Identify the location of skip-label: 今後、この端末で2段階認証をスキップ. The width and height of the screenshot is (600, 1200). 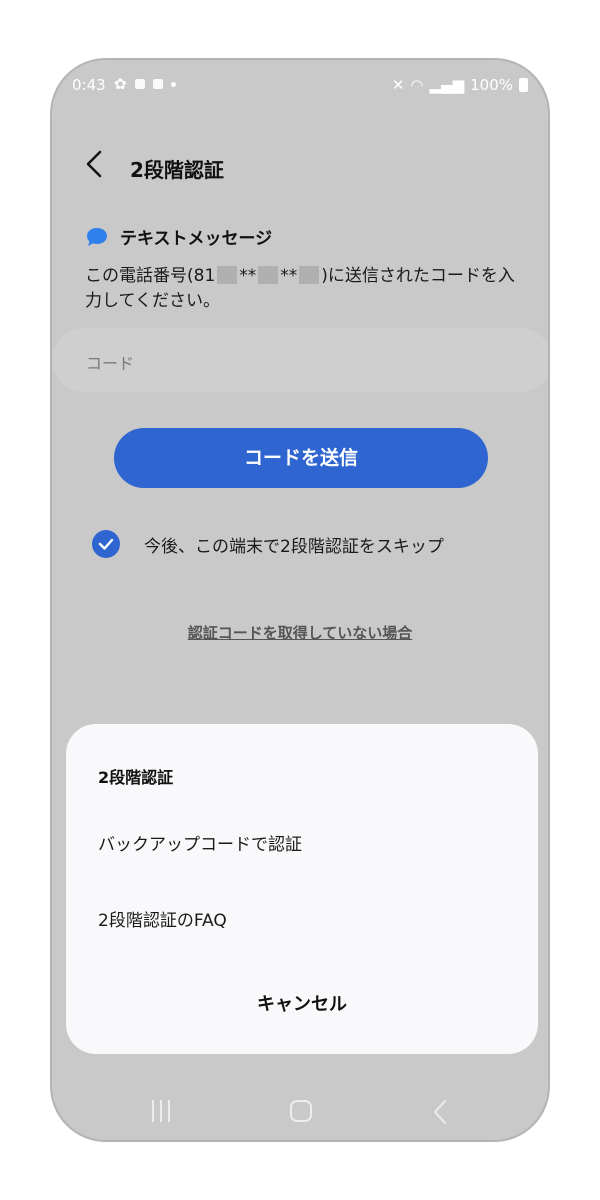
(294, 546).